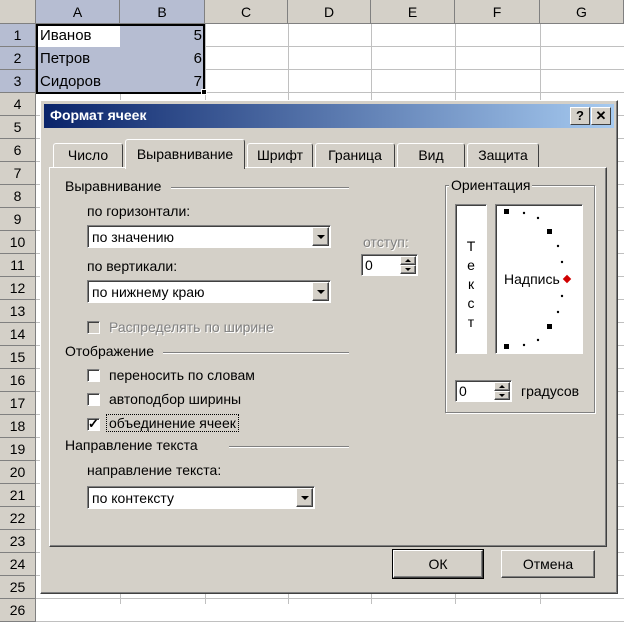 Image resolution: width=624 pixels, height=622 pixels. I want to click on tab-border: Граница, so click(355, 155).